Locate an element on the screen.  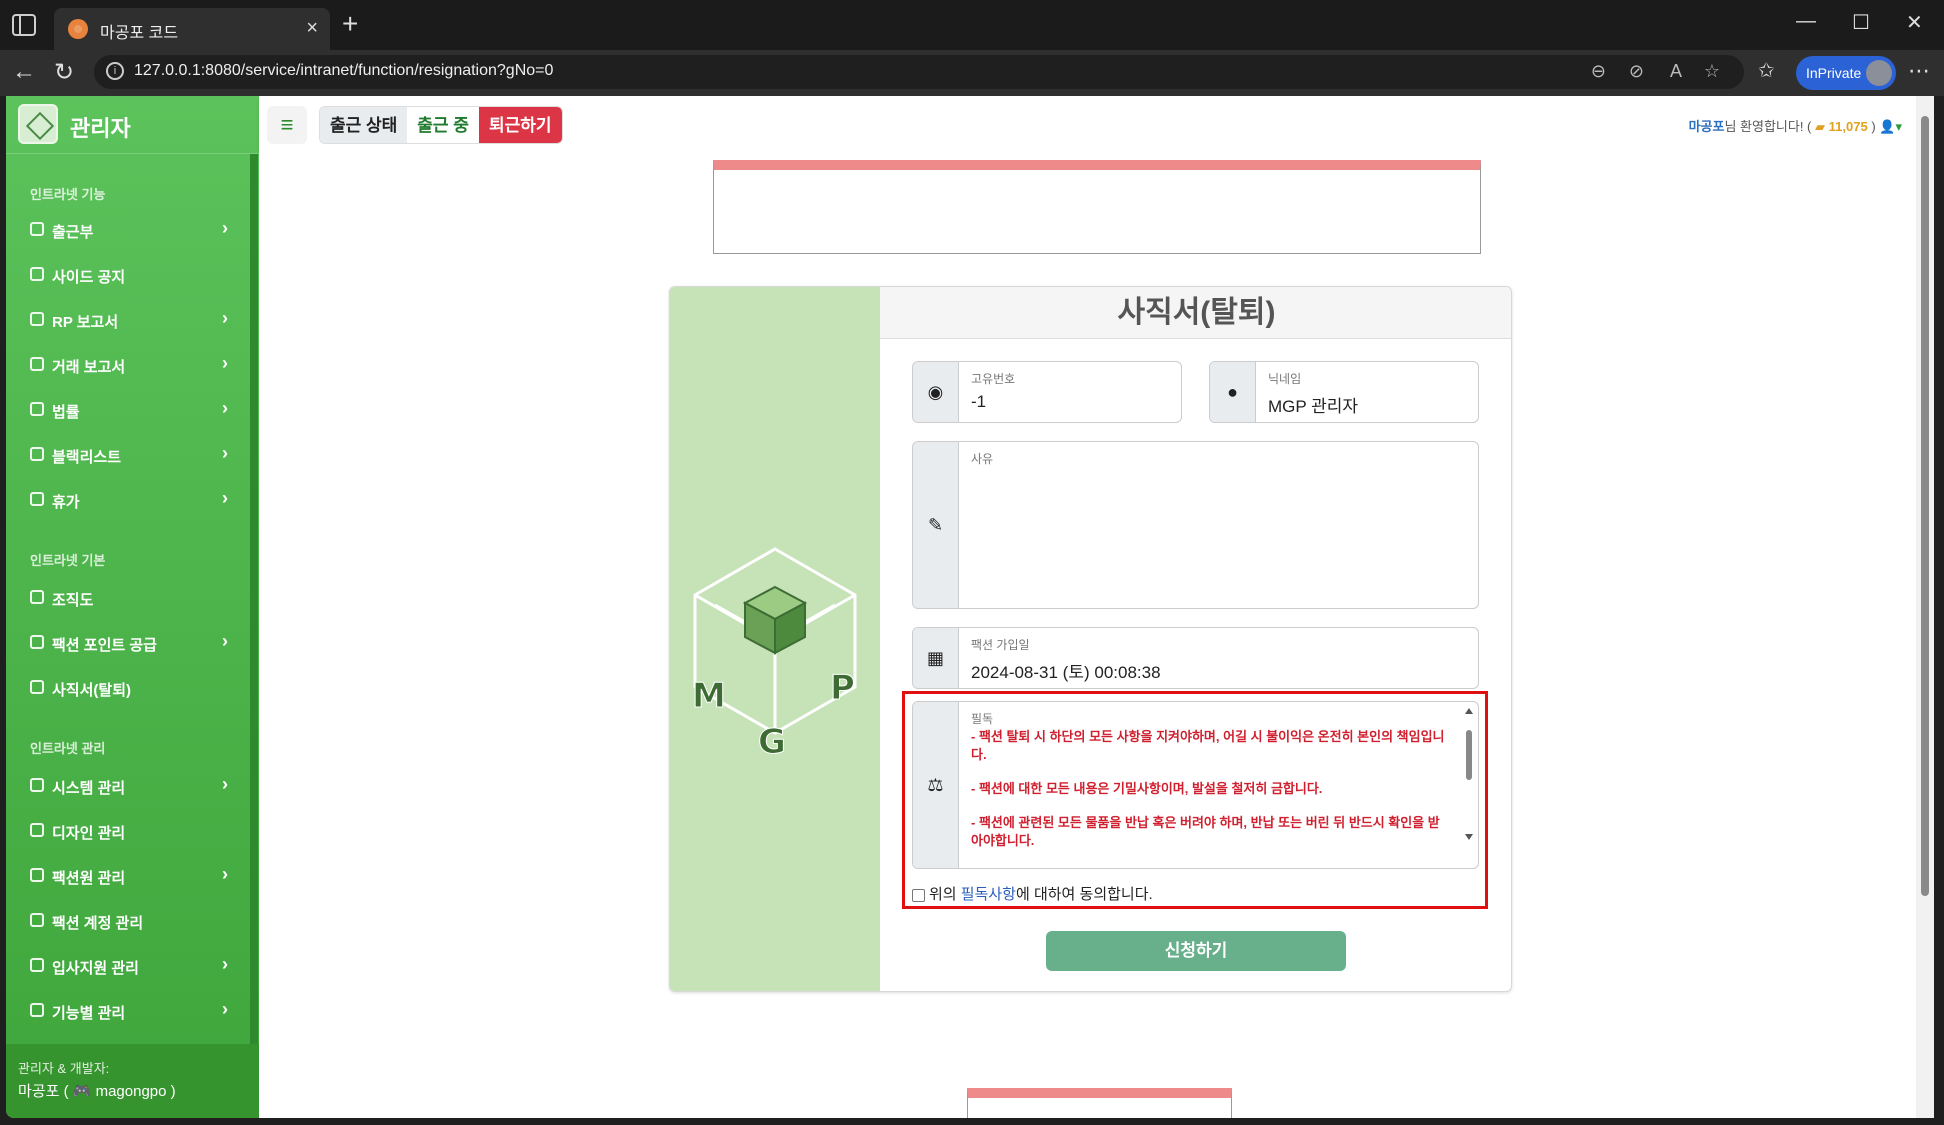
close-window-icon: ✕ is located at coordinates (1914, 22).